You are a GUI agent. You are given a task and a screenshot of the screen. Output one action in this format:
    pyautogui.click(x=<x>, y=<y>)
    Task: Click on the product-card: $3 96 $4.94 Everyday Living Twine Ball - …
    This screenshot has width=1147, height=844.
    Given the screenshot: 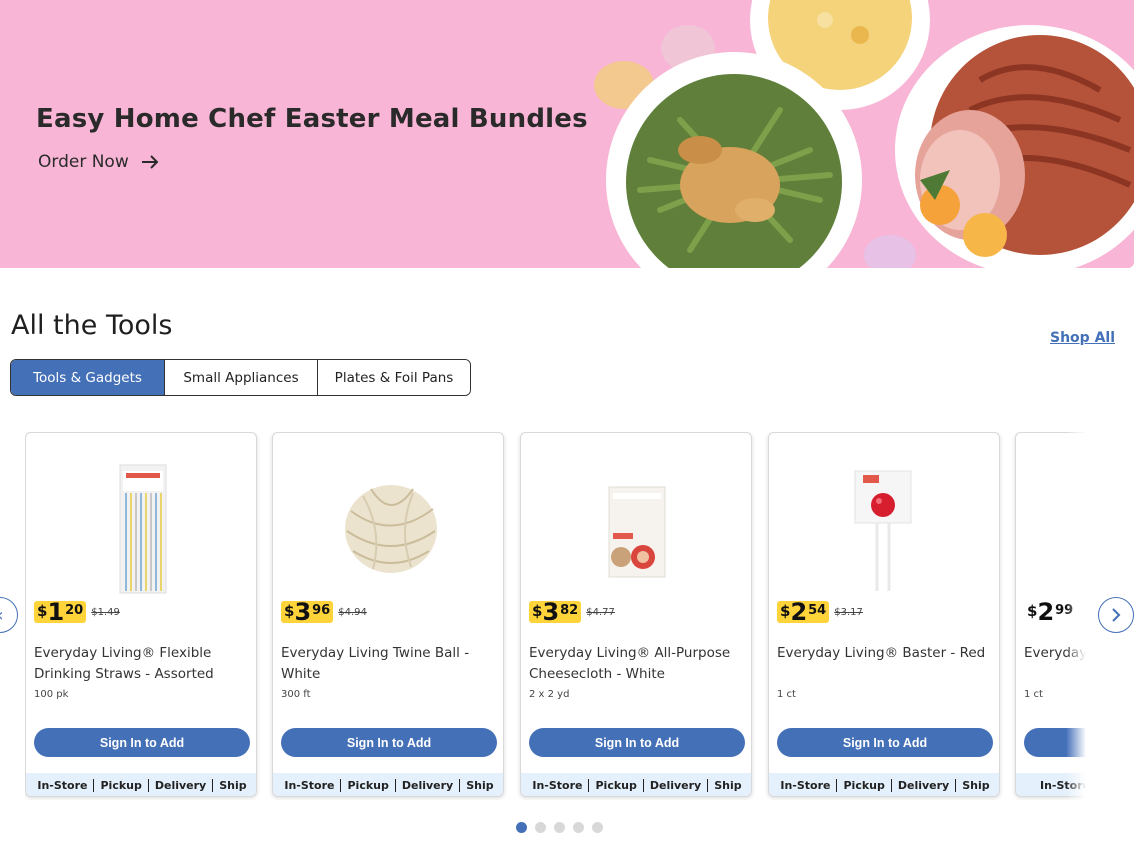 What is the action you would take?
    pyautogui.click(x=388, y=614)
    